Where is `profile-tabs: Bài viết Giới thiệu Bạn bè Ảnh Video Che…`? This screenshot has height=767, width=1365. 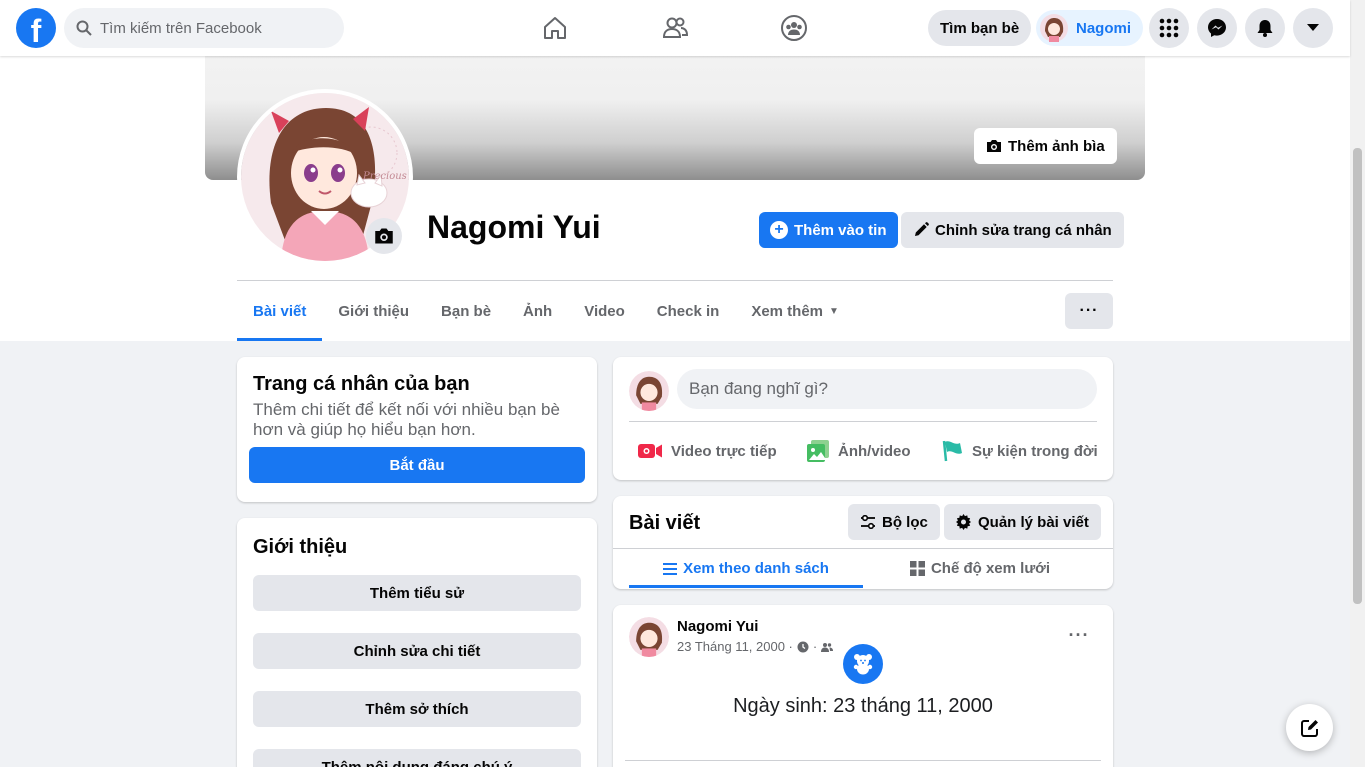 profile-tabs: Bài viết Giới thiệu Bạn bè Ảnh Video Che… is located at coordinates (546, 311).